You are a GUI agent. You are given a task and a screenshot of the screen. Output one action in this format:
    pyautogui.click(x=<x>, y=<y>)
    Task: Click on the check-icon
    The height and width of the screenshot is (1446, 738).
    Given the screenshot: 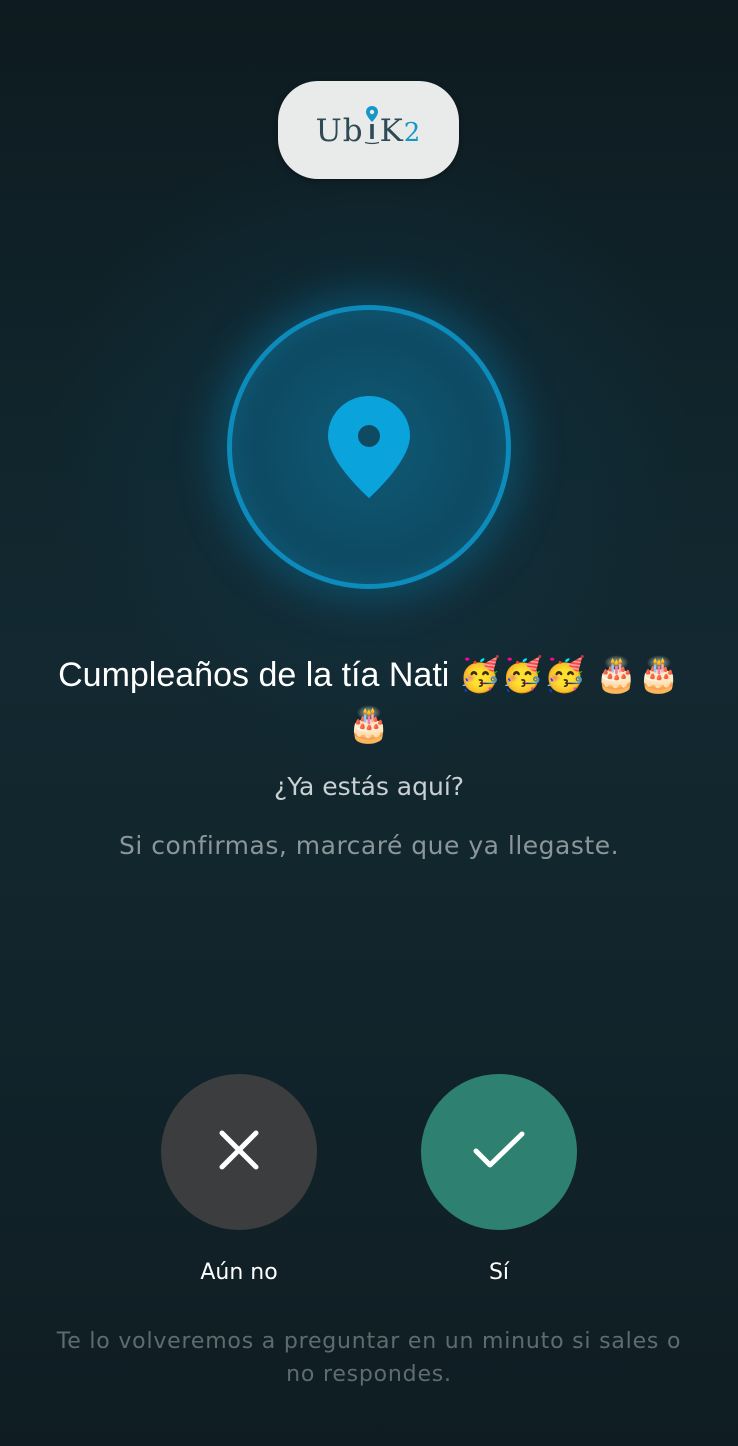 What is the action you would take?
    pyautogui.click(x=499, y=1152)
    